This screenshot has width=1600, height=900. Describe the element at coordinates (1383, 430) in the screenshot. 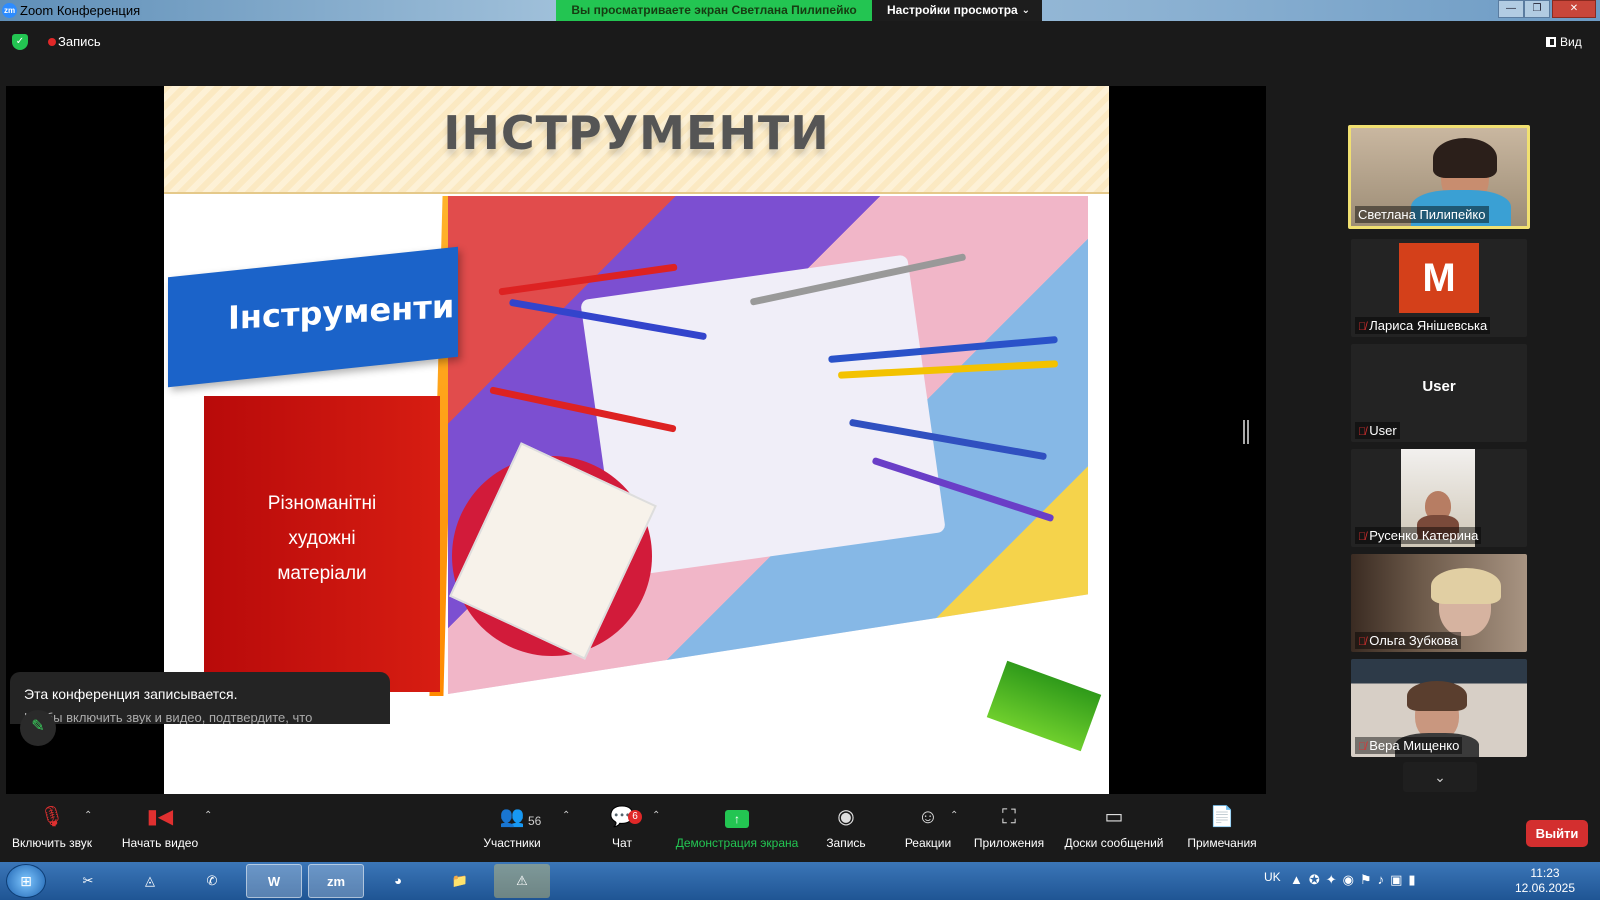

I see `participant-name: User` at that location.